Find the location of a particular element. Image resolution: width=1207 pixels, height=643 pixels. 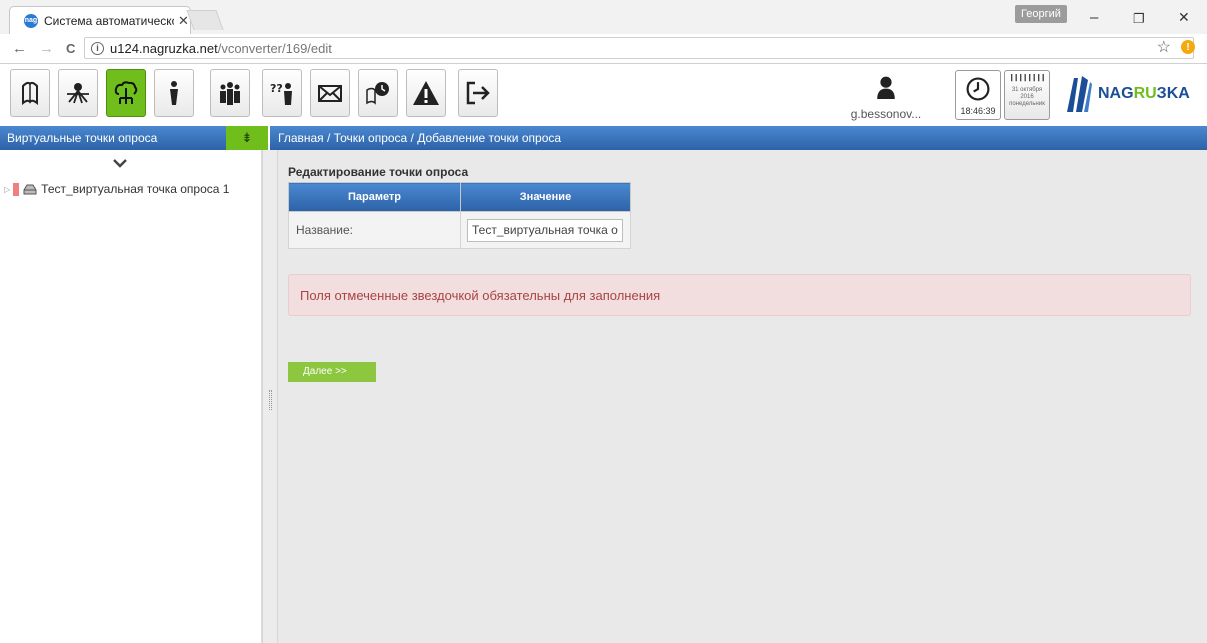

clock-time: 18:46:39 is located at coordinates (978, 111).